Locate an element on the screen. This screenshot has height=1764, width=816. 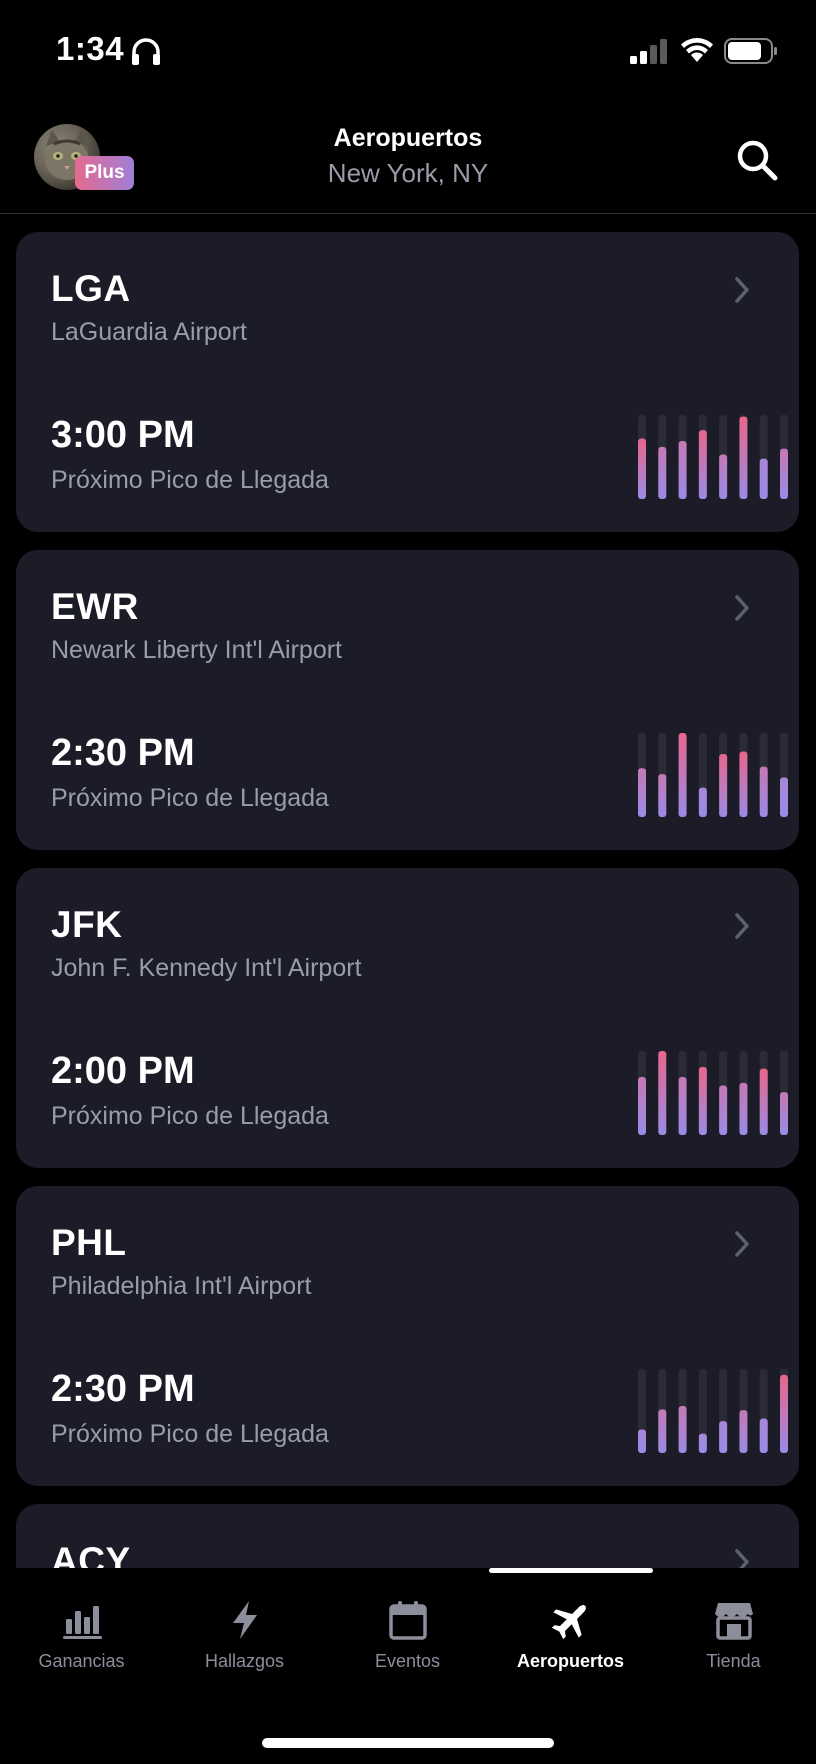
airport-code: PHL is located at coordinates (89, 1242).